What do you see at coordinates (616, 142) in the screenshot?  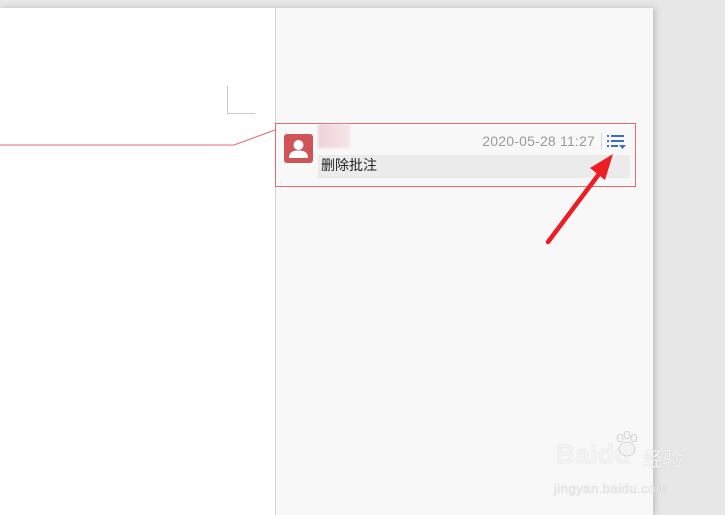 I see `list-menu-icon` at bounding box center [616, 142].